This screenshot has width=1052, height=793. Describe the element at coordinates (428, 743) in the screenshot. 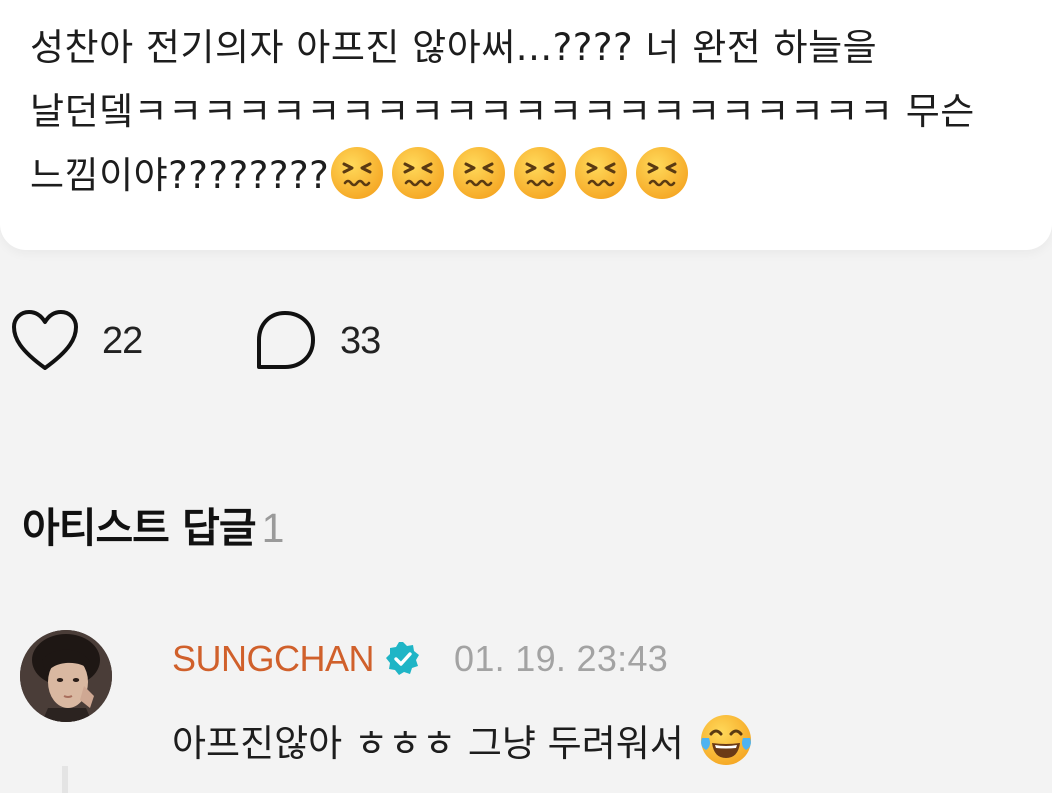

I see `reply-text: 아프진않아 ㅎㅎㅎ 그냥 두려워서` at that location.